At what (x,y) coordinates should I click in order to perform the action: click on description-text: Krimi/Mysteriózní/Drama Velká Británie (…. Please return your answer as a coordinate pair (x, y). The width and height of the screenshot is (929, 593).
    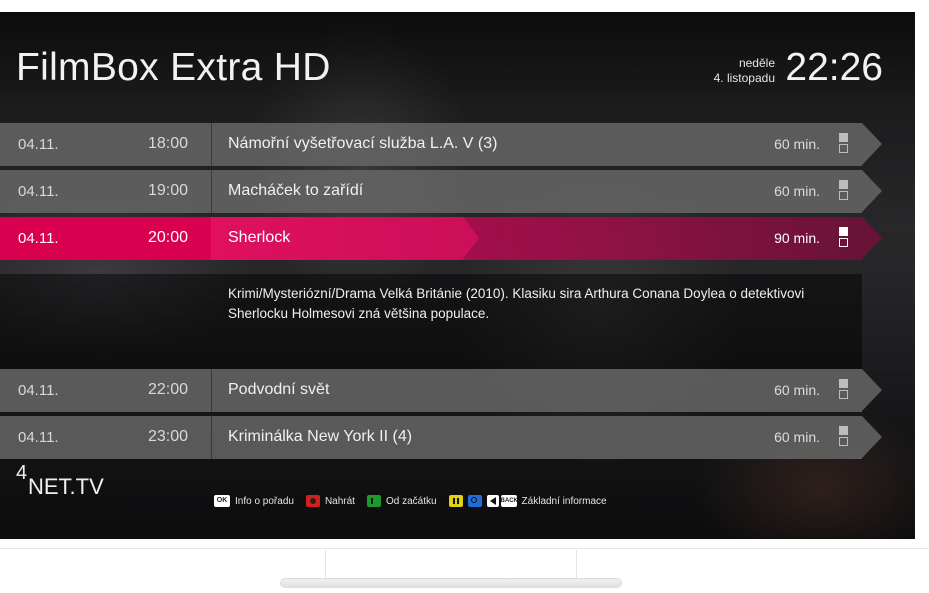
    Looking at the image, I should click on (516, 303).